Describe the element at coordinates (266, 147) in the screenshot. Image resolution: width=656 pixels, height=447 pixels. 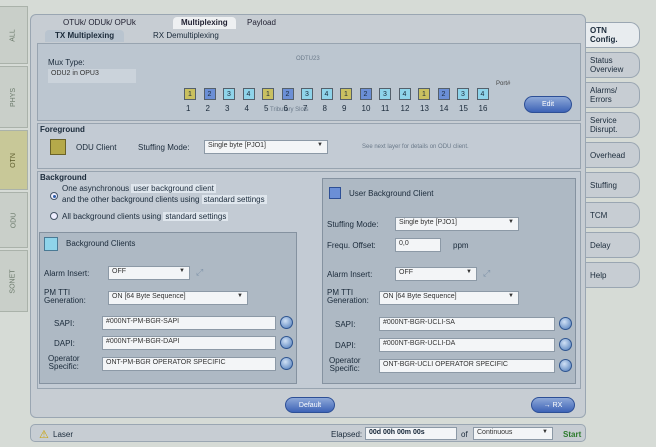
I see `fg-stuffing-select: Single byte [PJO1]` at that location.